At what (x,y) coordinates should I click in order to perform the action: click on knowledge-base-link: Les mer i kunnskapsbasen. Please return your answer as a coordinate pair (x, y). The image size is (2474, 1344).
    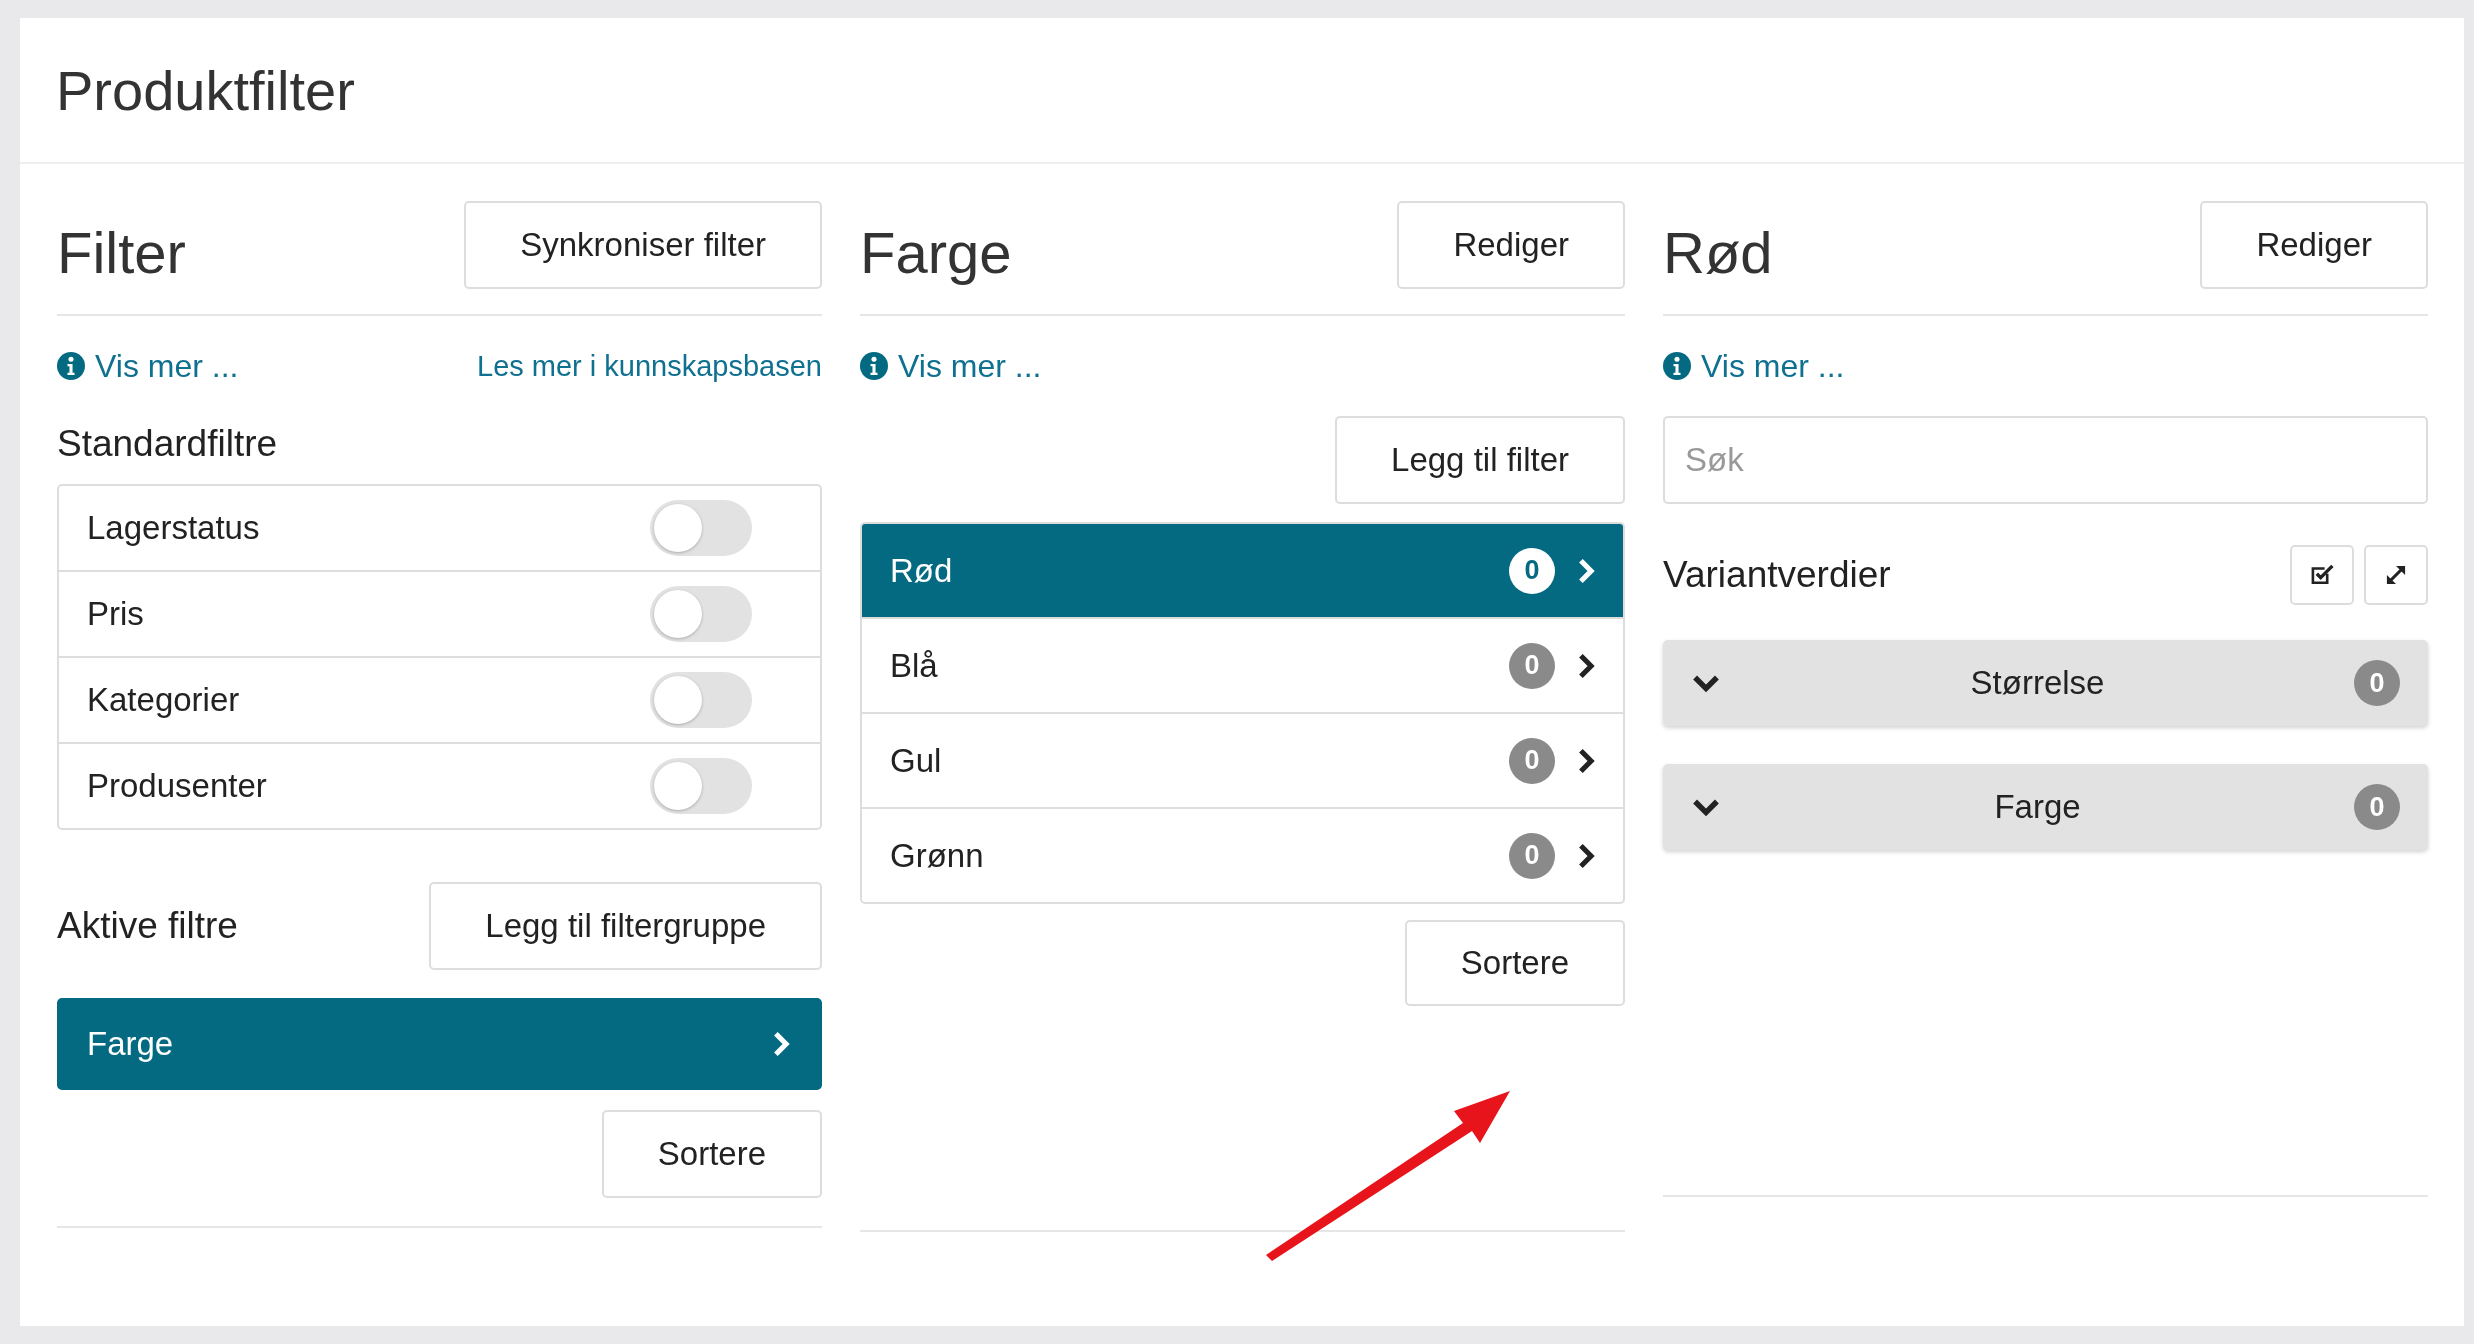
    Looking at the image, I should click on (649, 366).